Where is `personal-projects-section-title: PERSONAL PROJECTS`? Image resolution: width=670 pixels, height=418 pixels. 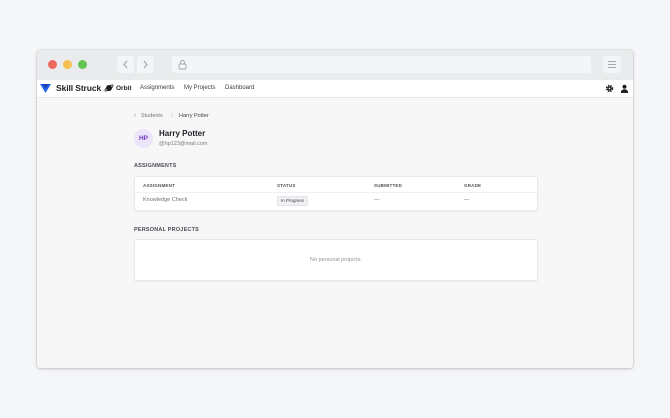 personal-projects-section-title: PERSONAL PROJECTS is located at coordinates (167, 230).